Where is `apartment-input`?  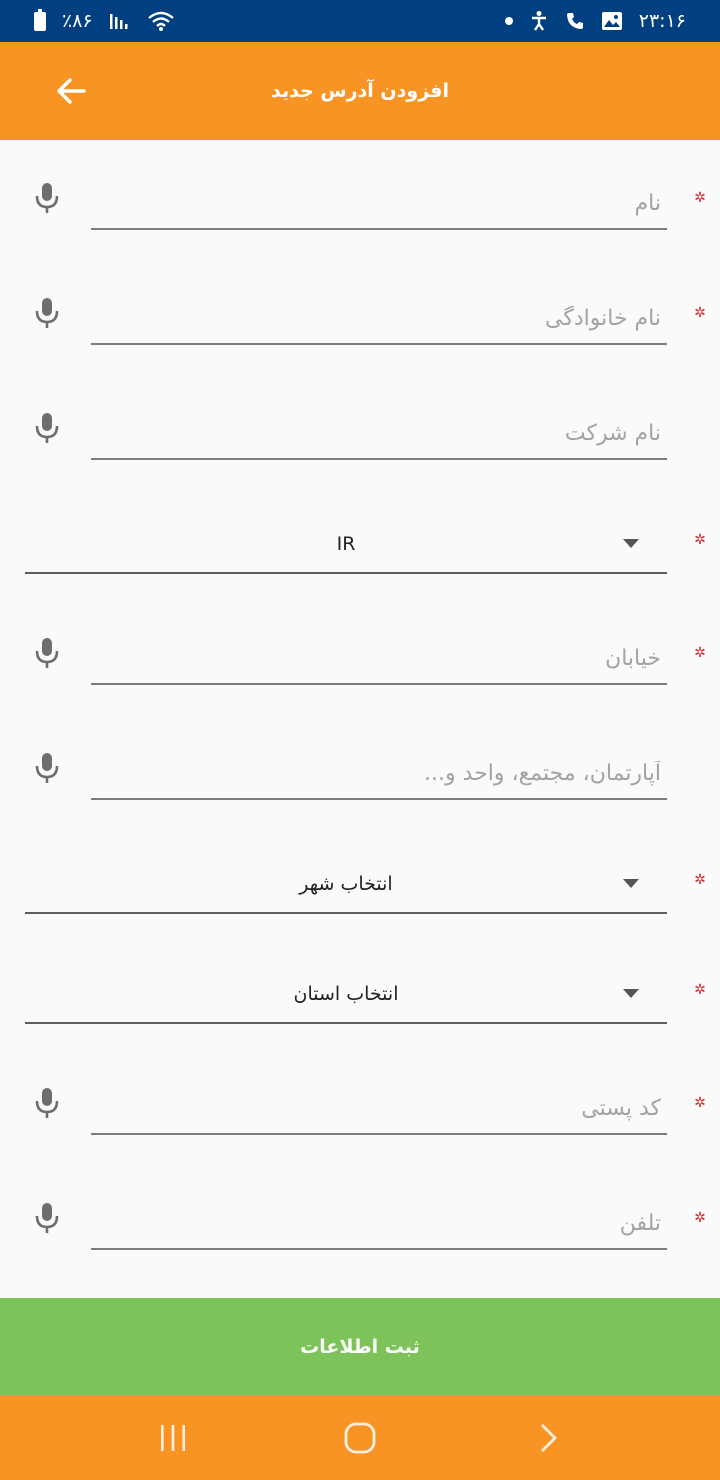
apartment-input is located at coordinates (379, 776).